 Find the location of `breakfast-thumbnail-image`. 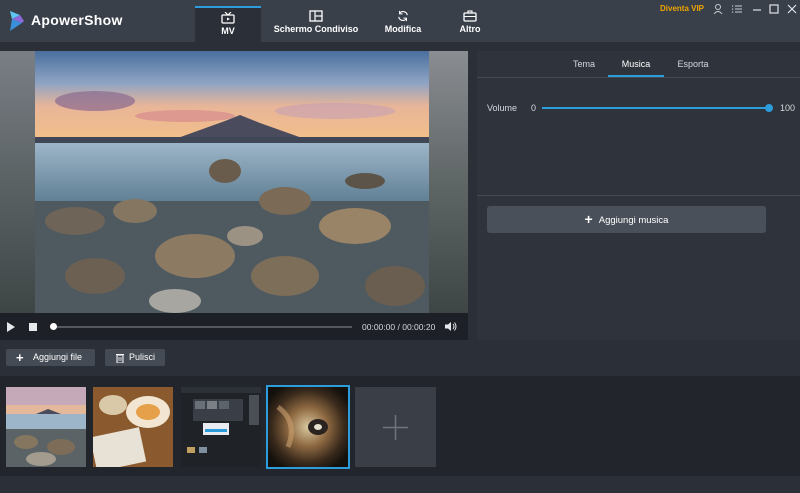

breakfast-thumbnail-image is located at coordinates (133, 427).